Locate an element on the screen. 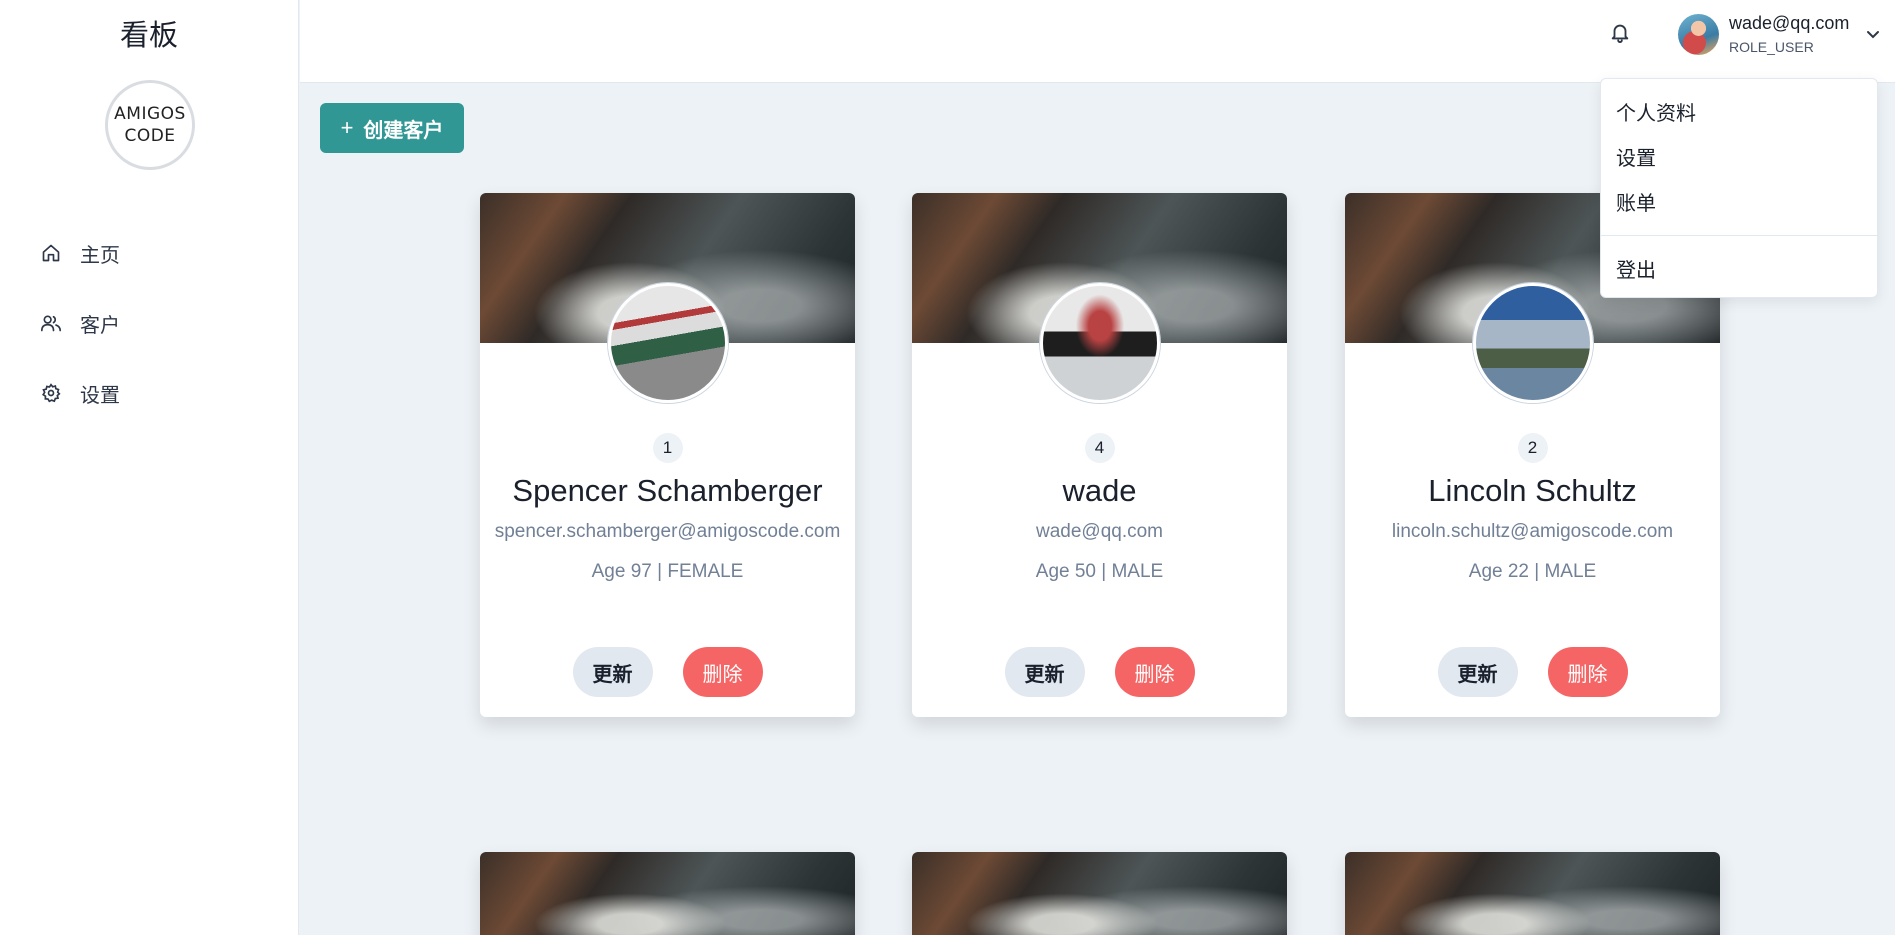 The height and width of the screenshot is (935, 1895). user-role: ROLE_USER is located at coordinates (1771, 47).